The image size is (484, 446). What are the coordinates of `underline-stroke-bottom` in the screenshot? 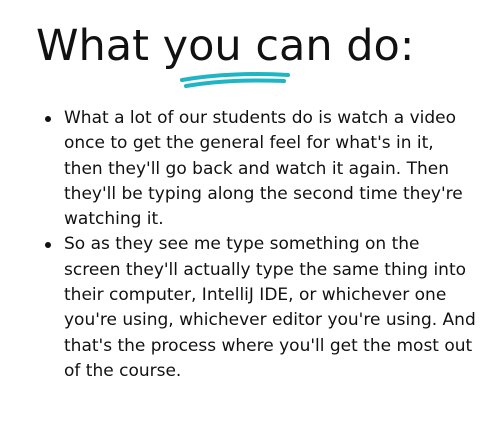 It's located at (235, 83).